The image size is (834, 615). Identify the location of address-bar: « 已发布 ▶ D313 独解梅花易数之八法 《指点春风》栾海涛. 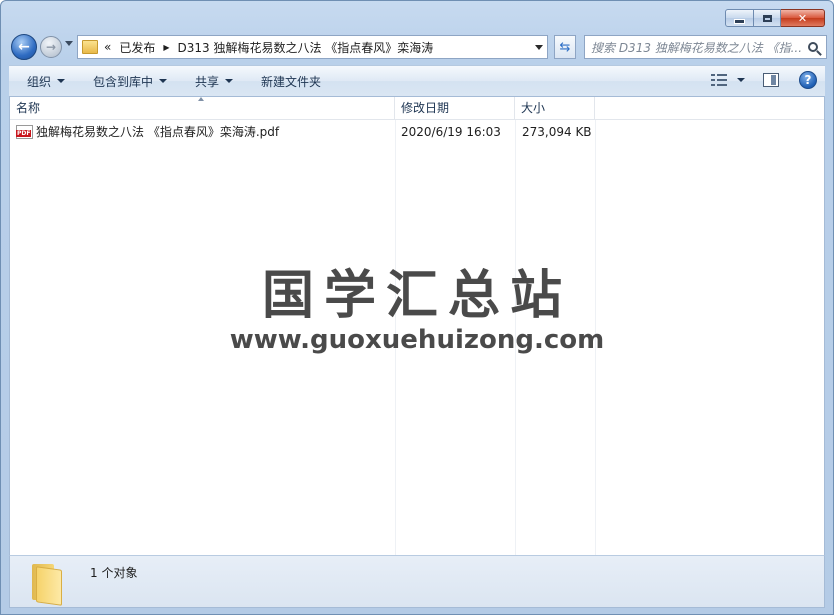
(312, 47).